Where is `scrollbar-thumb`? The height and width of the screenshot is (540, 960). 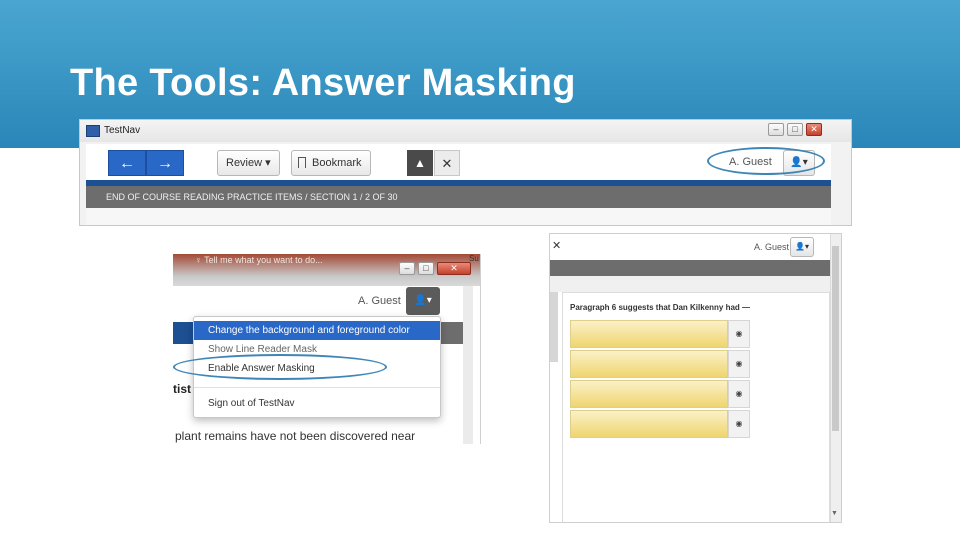
scrollbar-thumb is located at coordinates (835, 338).